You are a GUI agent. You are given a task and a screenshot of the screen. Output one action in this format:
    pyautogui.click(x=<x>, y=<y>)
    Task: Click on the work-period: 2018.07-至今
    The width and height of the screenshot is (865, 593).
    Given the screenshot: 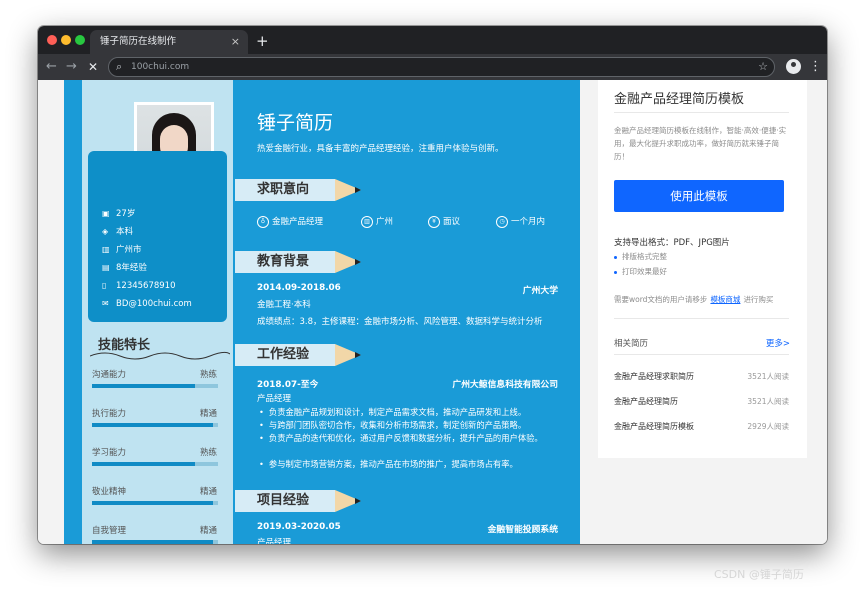 What is the action you would take?
    pyautogui.click(x=288, y=385)
    